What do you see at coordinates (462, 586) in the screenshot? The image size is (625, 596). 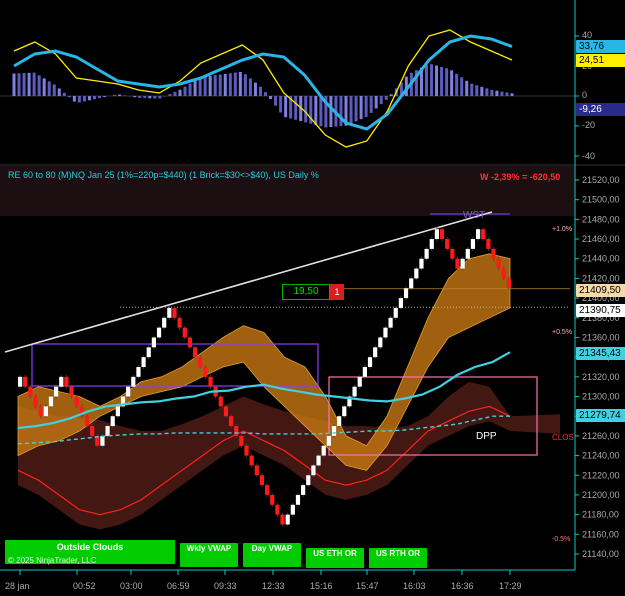 I see `time-label: 16:36` at bounding box center [462, 586].